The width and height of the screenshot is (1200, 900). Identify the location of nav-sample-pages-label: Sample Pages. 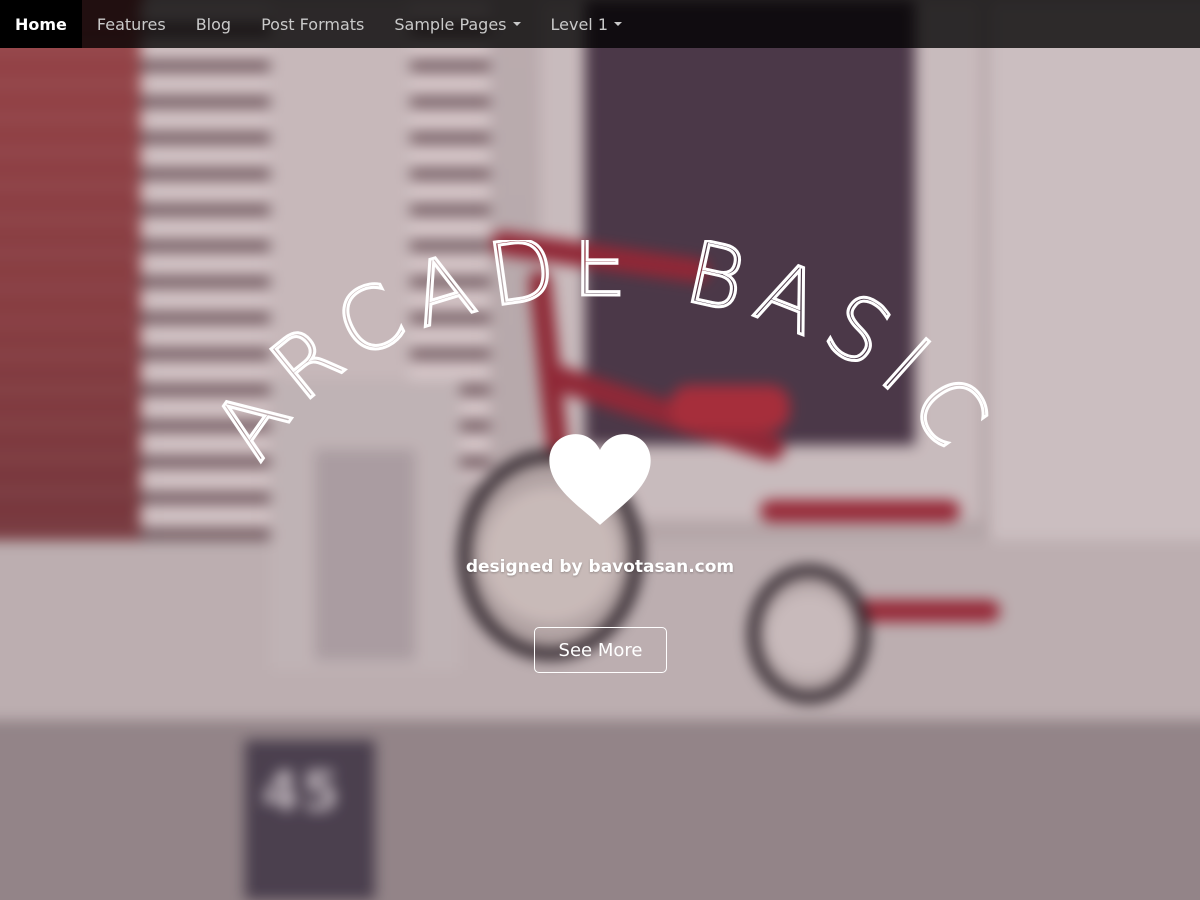
(450, 24).